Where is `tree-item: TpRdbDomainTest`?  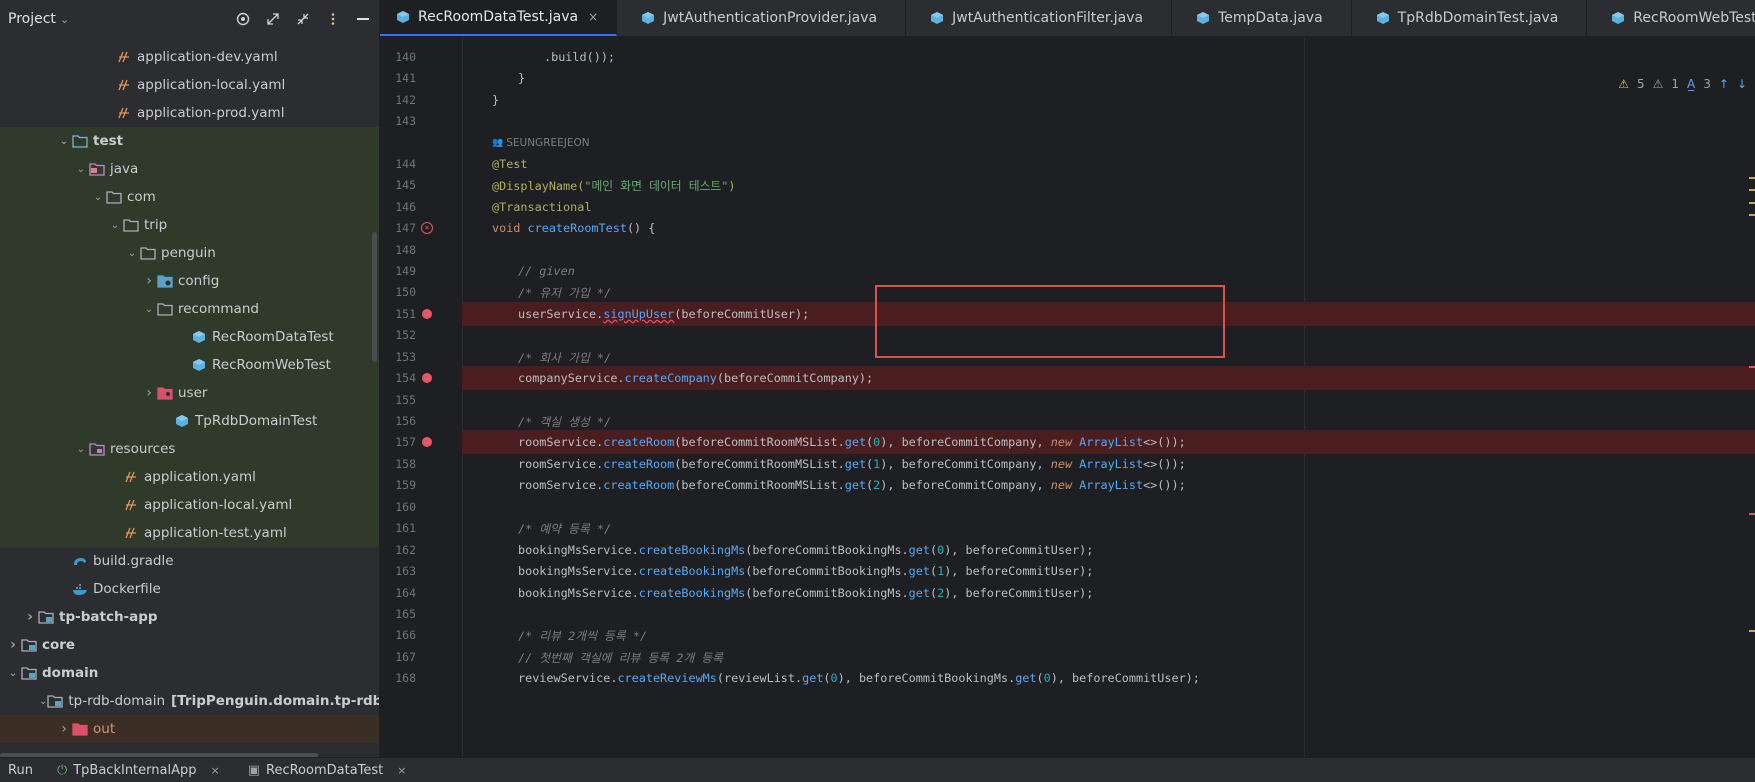
tree-item: TpRdbDomainTest is located at coordinates (189, 421).